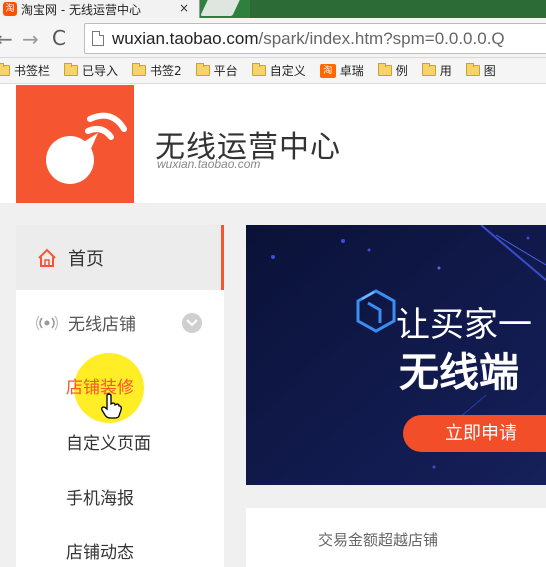 This screenshot has width=546, height=567. I want to click on sidebar-subitem-store-news: 店铺动态, so click(100, 550).